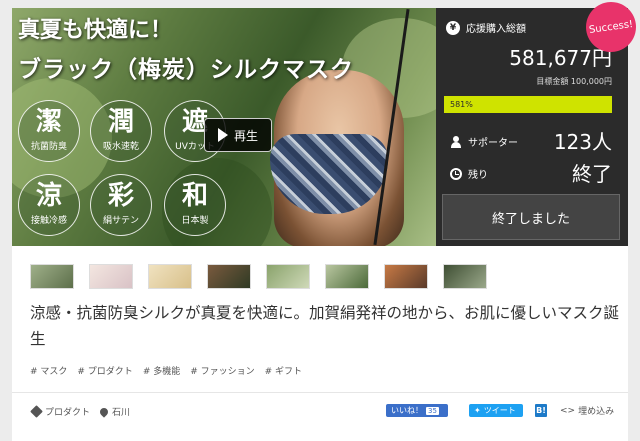 Image resolution: width=640 pixels, height=441 pixels. Describe the element at coordinates (461, 104) in the screenshot. I see `progress-label: 581%` at that location.